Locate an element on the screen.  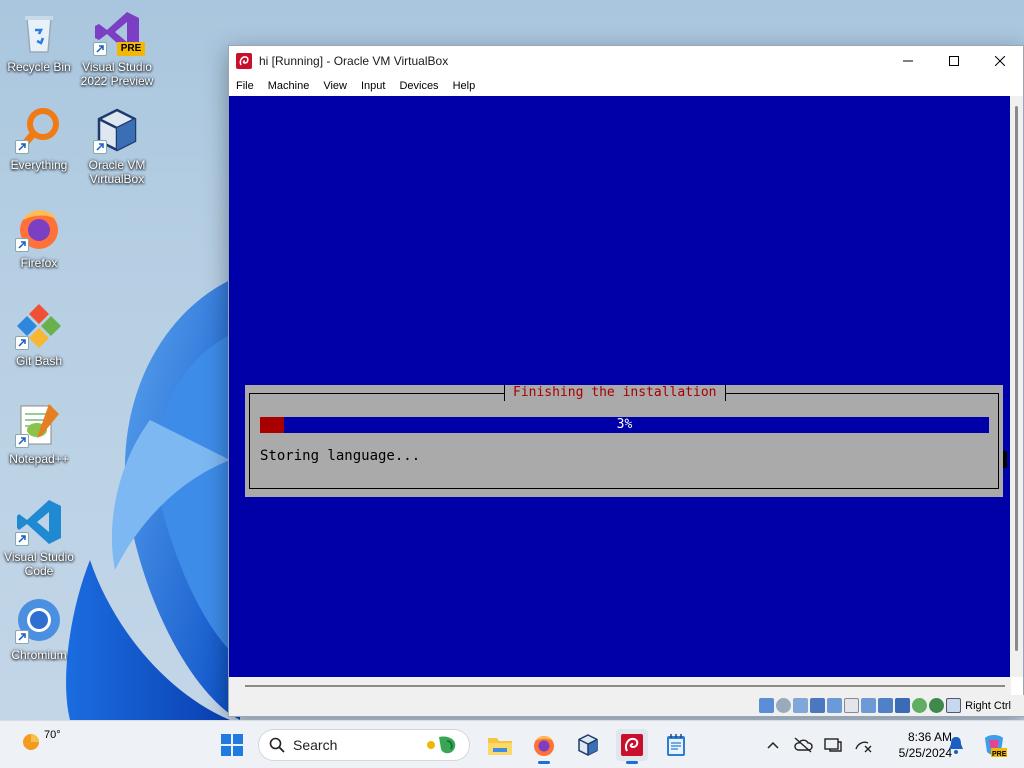
taskbar-firefox is located at coordinates (544, 746).